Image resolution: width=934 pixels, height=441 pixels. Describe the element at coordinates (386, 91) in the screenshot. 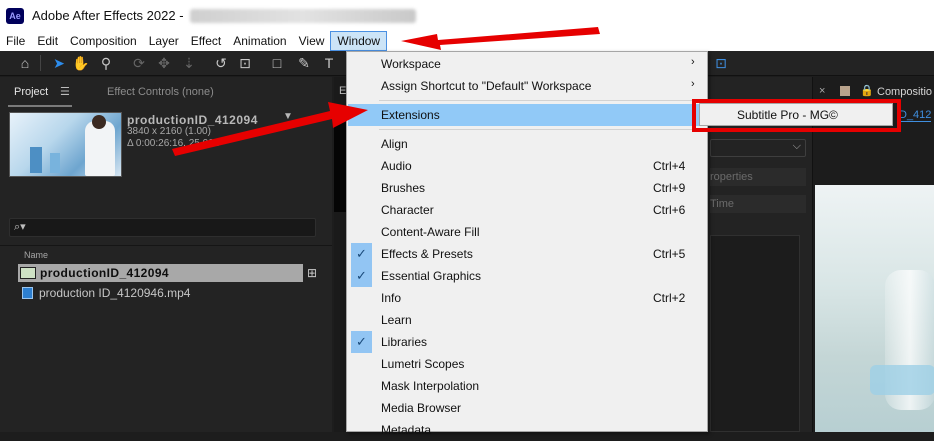

I see `annotation-arrows` at that location.